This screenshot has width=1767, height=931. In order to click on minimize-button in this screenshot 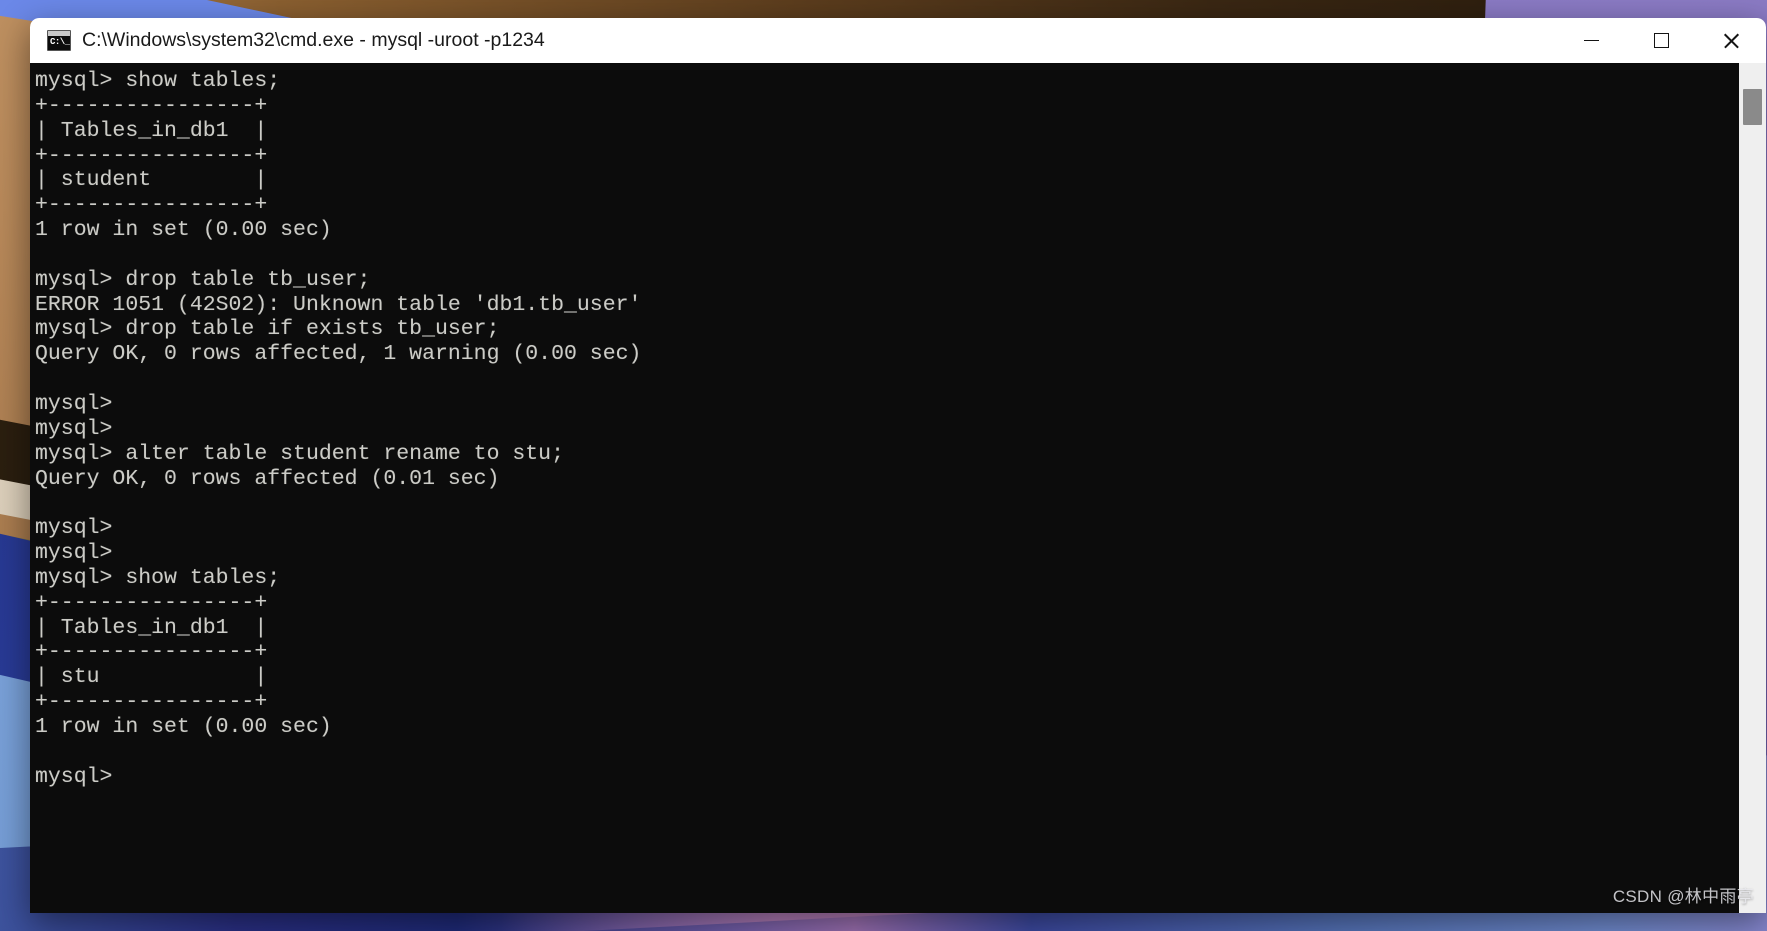, I will do `click(1591, 40)`.